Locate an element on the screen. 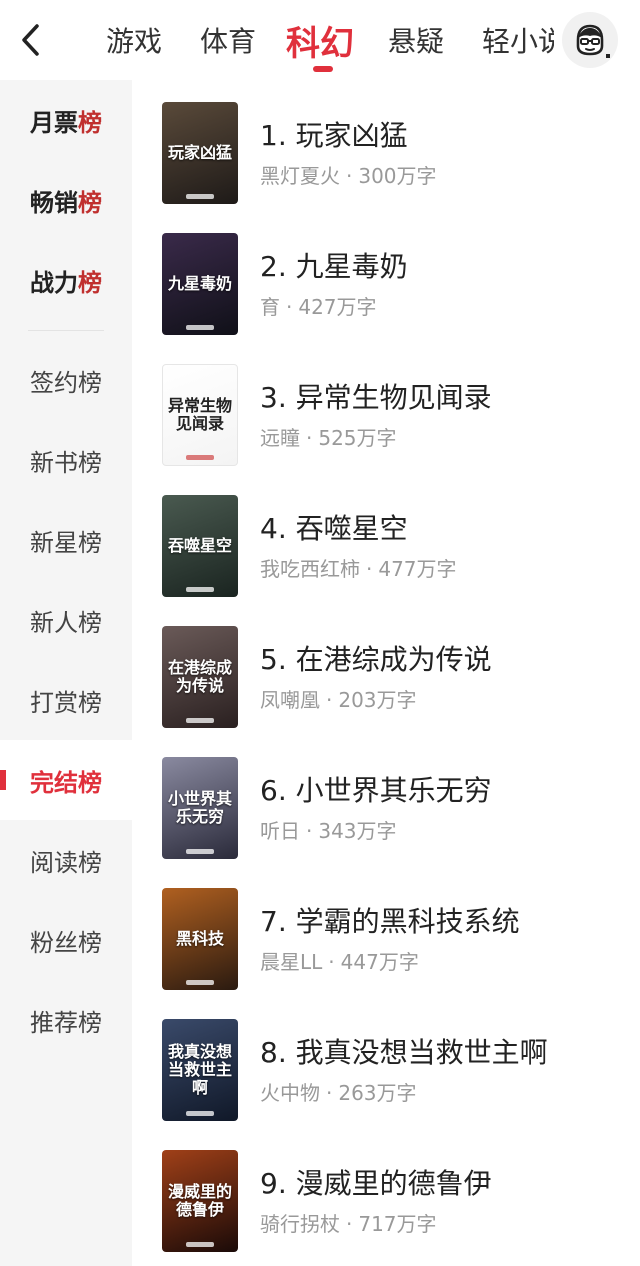 This screenshot has width=640, height=1266. book-row: 异常生物见闻录 3. 异常生物见闻录 远瞳 · 525万字 is located at coordinates (386, 407).